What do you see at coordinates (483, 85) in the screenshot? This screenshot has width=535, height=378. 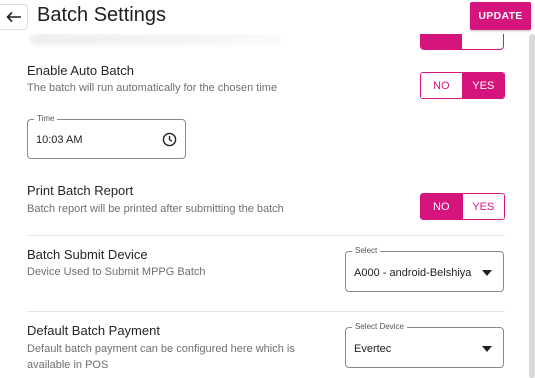 I see `auto-batch-yes-option: YES` at bounding box center [483, 85].